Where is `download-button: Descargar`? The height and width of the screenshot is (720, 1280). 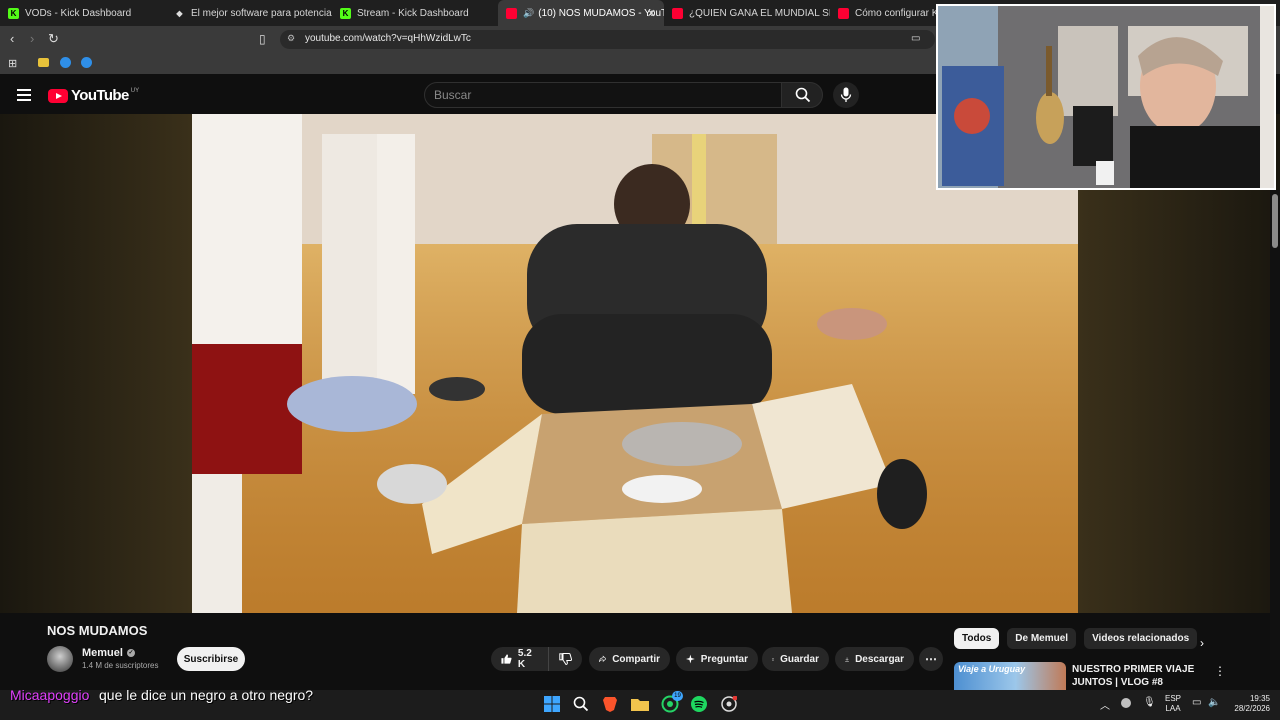
download-button: Descargar is located at coordinates (874, 659).